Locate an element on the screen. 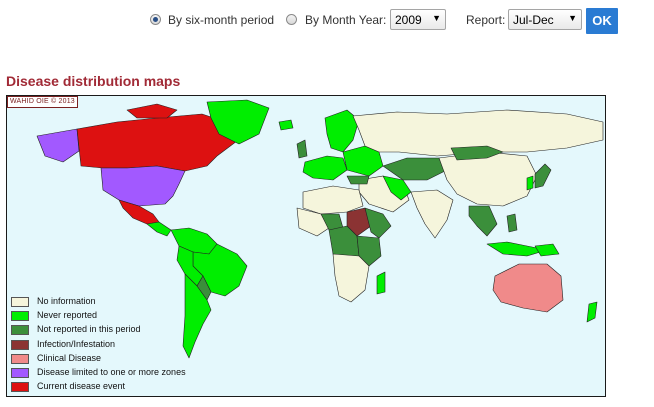  papua-region is located at coordinates (547, 250).